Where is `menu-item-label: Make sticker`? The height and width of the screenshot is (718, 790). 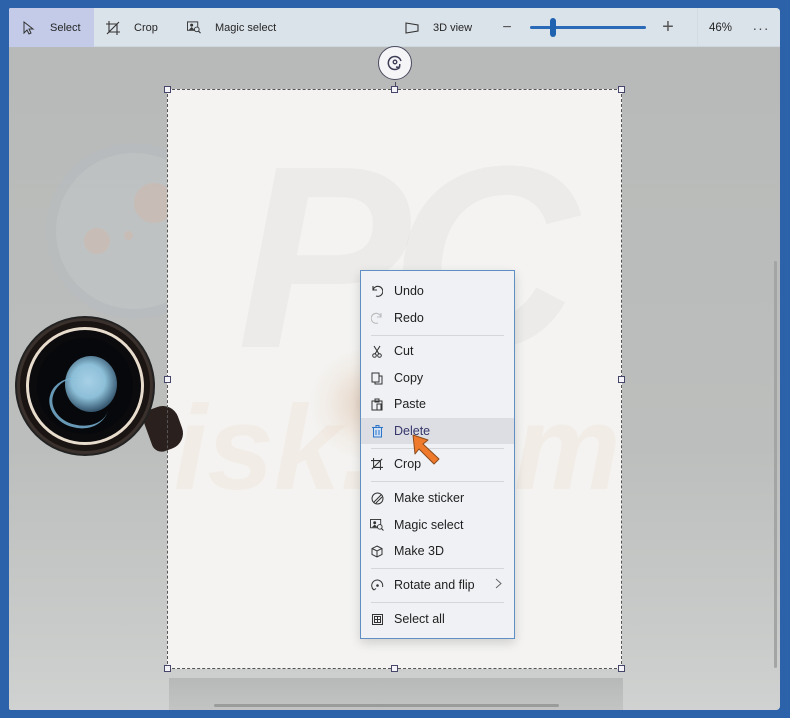
menu-item-label: Make sticker is located at coordinates (429, 498).